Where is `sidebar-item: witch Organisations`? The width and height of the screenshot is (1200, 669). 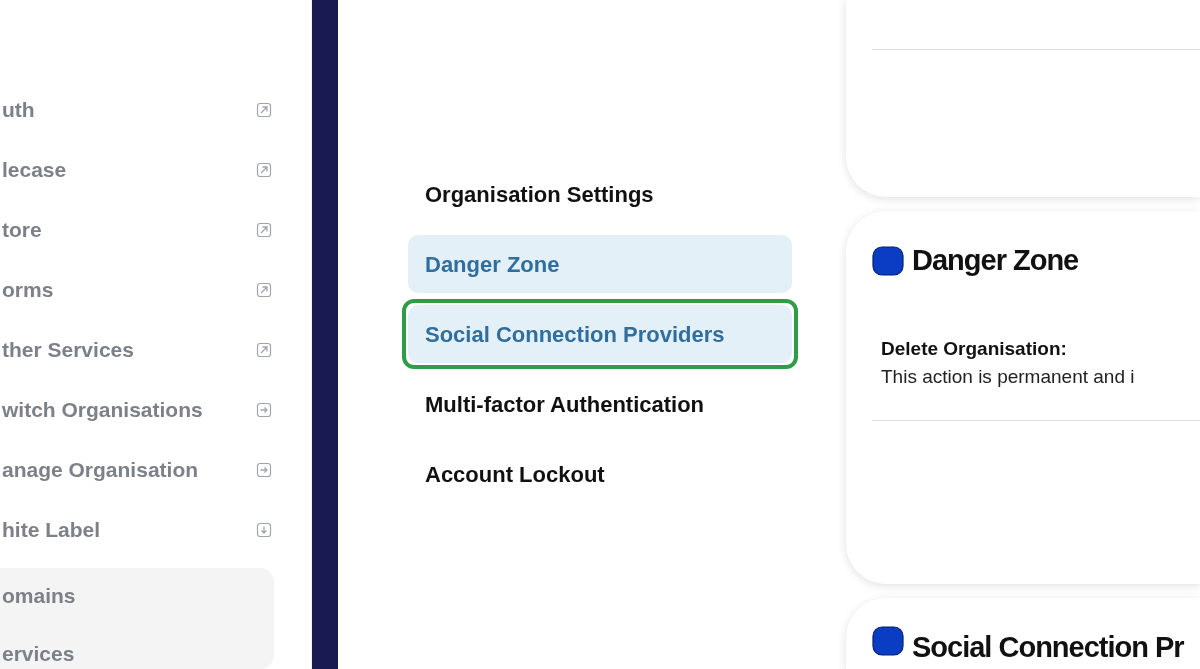 sidebar-item: witch Organisations is located at coordinates (155, 410).